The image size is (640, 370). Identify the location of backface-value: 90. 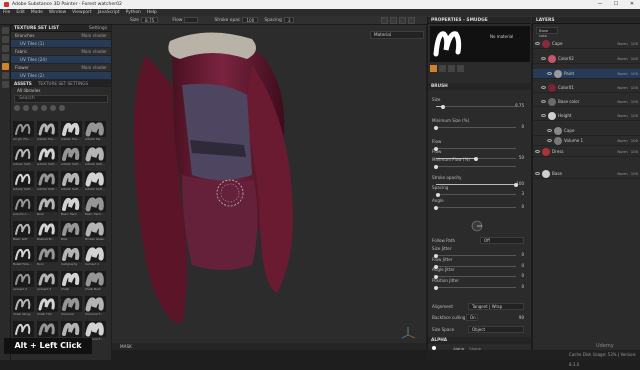
(521, 317).